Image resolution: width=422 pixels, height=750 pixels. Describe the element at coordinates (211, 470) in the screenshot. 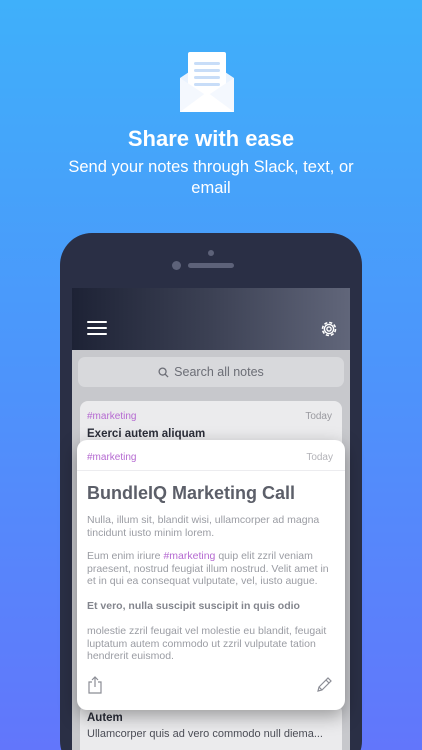

I see `divider` at that location.